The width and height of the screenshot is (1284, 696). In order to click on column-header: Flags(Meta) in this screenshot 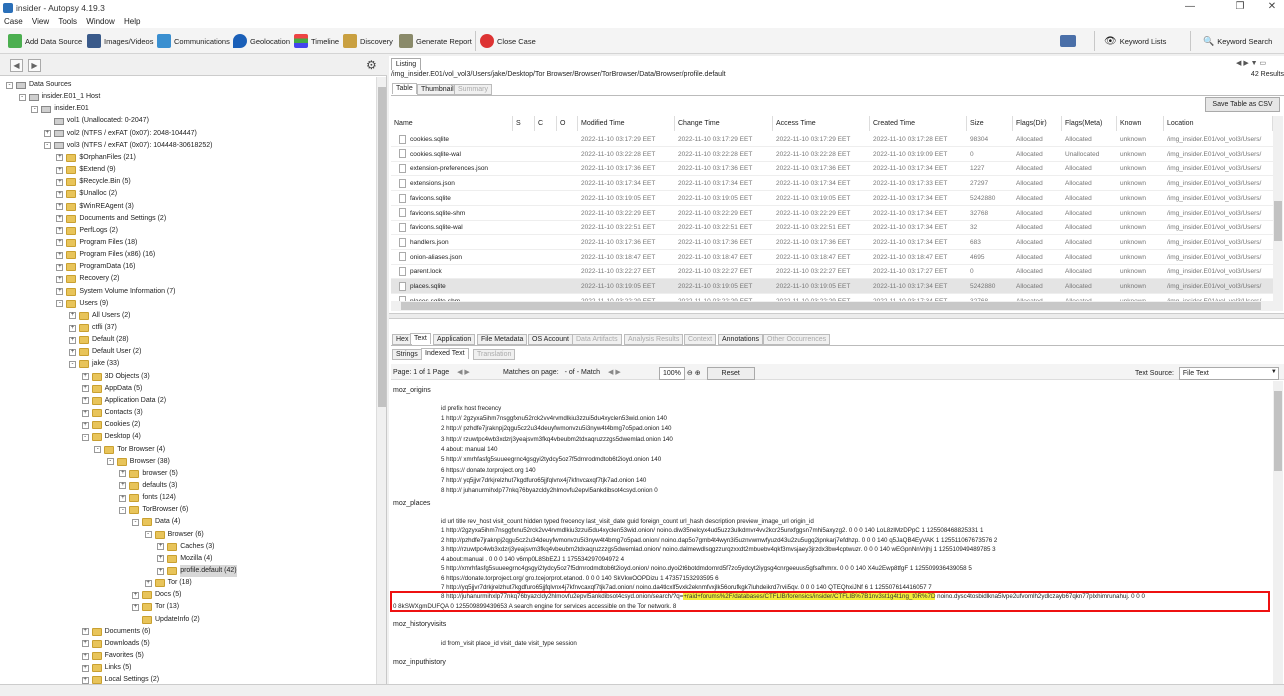, I will do `click(1089, 123)`.